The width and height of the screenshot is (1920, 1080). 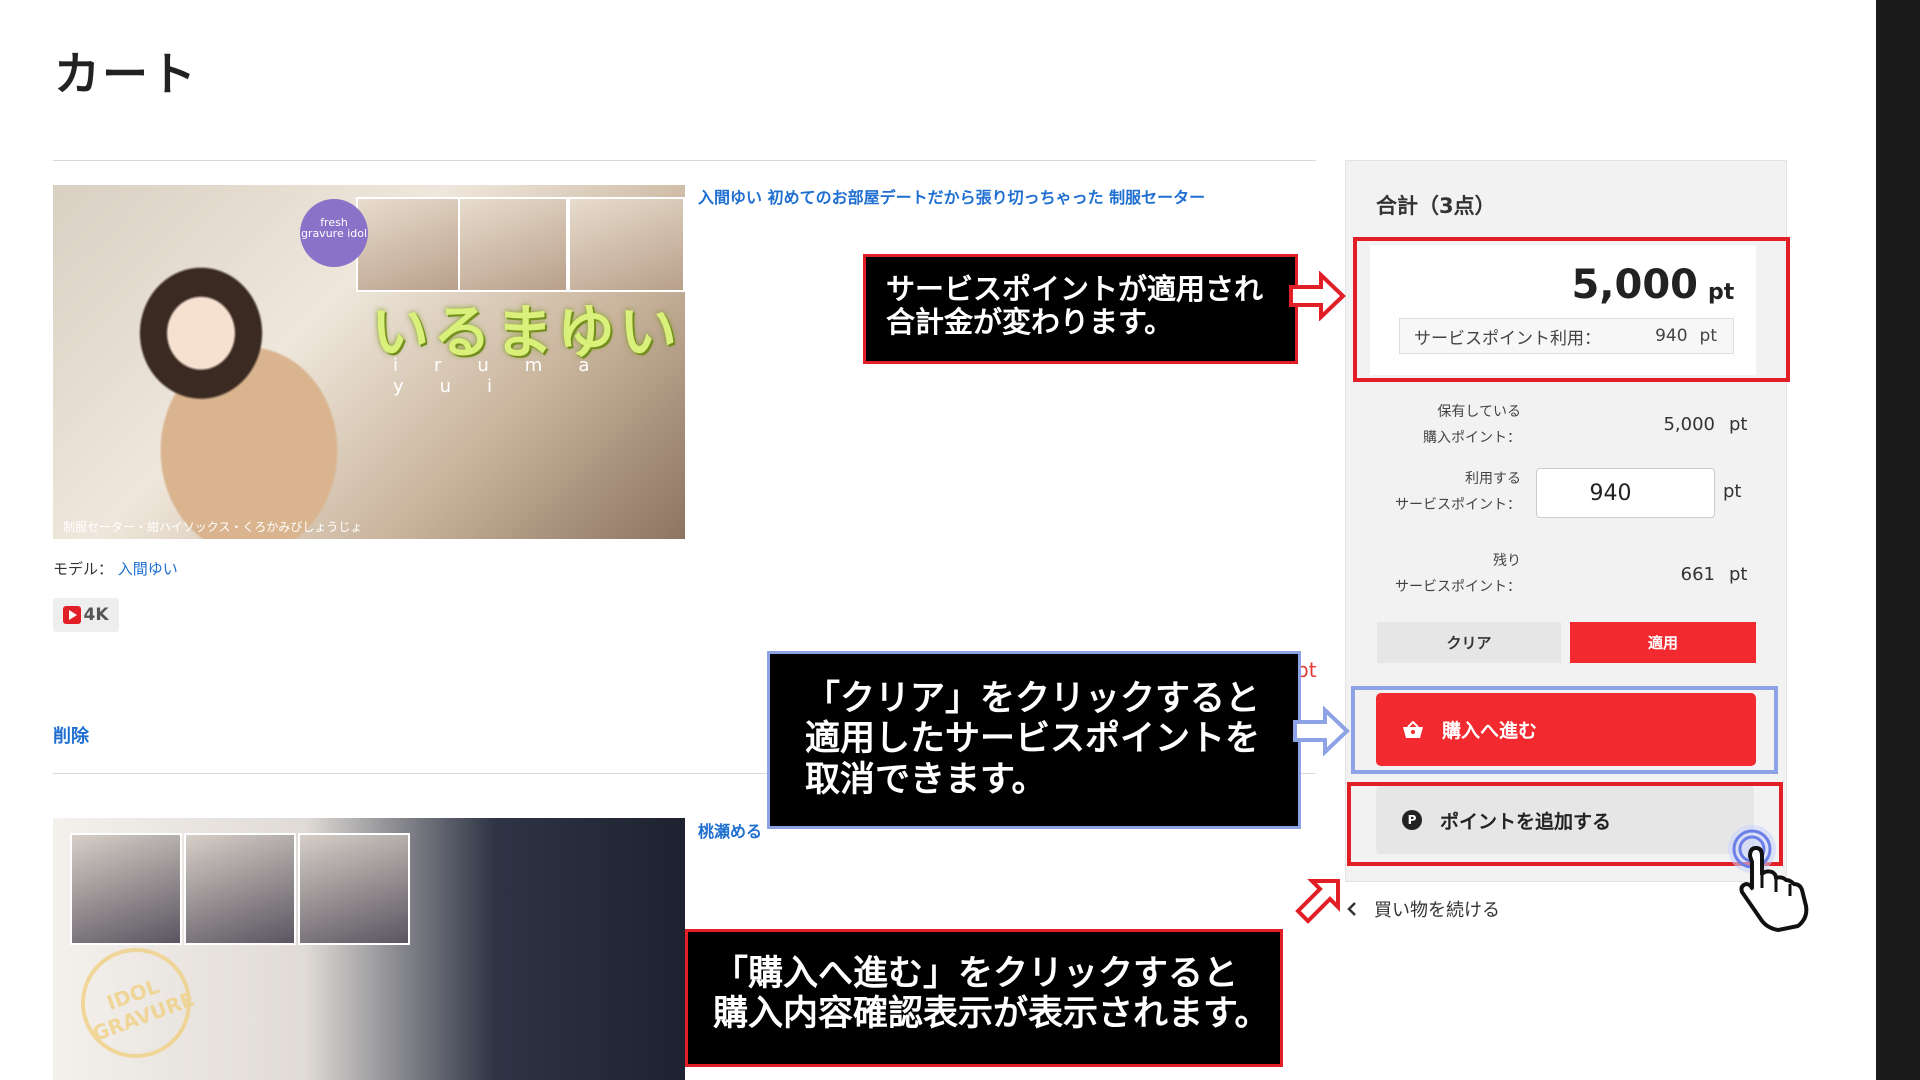 What do you see at coordinates (1479, 412) in the screenshot?
I see `owned-points-label-line1: 保有している` at bounding box center [1479, 412].